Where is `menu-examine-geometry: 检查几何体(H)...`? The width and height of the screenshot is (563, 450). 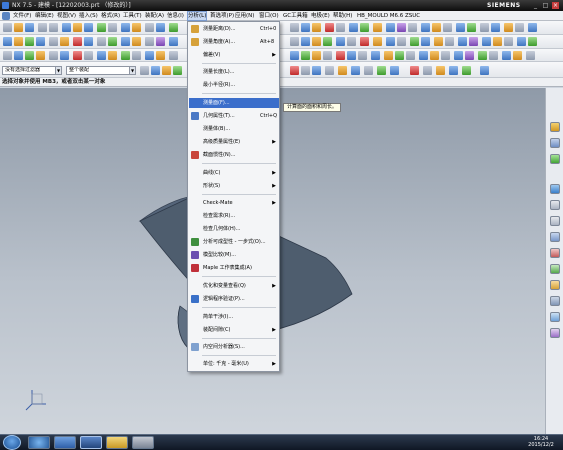 menu-examine-geometry: 检查几何体(H)... is located at coordinates (234, 229).